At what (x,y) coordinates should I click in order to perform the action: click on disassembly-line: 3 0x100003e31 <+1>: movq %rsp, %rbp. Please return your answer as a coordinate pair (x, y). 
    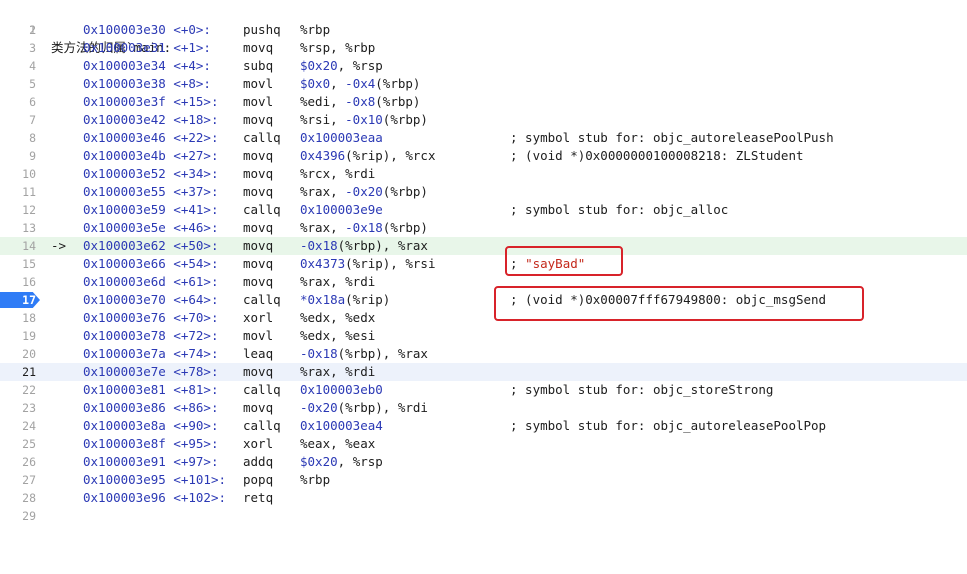
    Looking at the image, I should click on (483, 48).